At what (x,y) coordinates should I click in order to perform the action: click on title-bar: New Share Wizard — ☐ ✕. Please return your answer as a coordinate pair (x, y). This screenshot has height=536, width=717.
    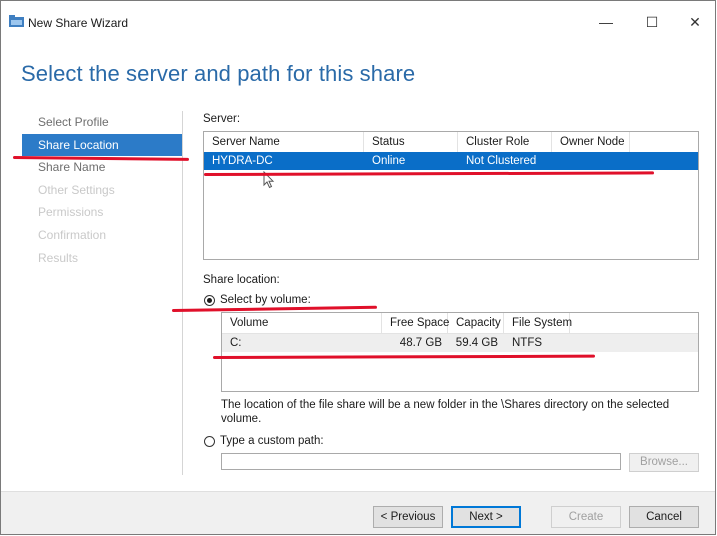
    Looking at the image, I should click on (358, 17).